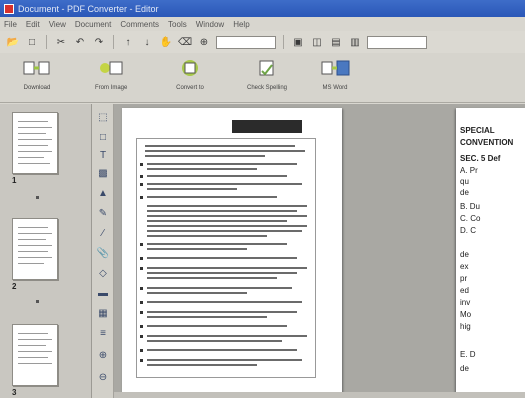  I want to click on next-page-icon: ↓, so click(147, 42).